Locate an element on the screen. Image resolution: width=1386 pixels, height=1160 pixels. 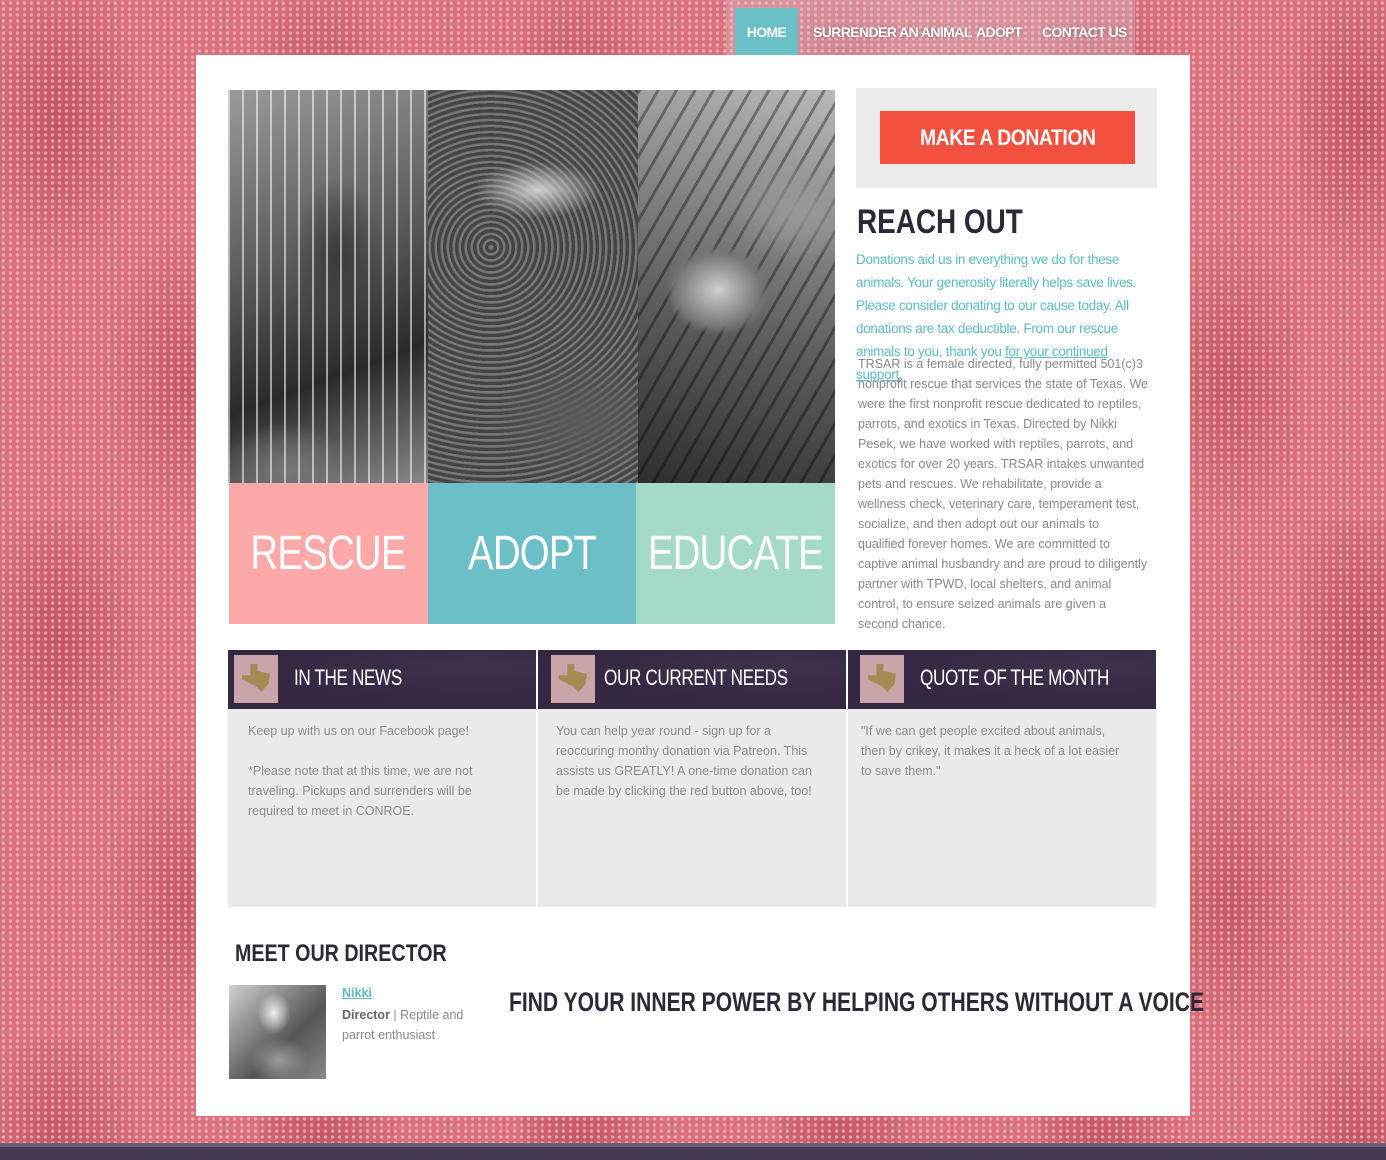
meet-director-title: MEET OUR DIRECTOR is located at coordinates (341, 953).